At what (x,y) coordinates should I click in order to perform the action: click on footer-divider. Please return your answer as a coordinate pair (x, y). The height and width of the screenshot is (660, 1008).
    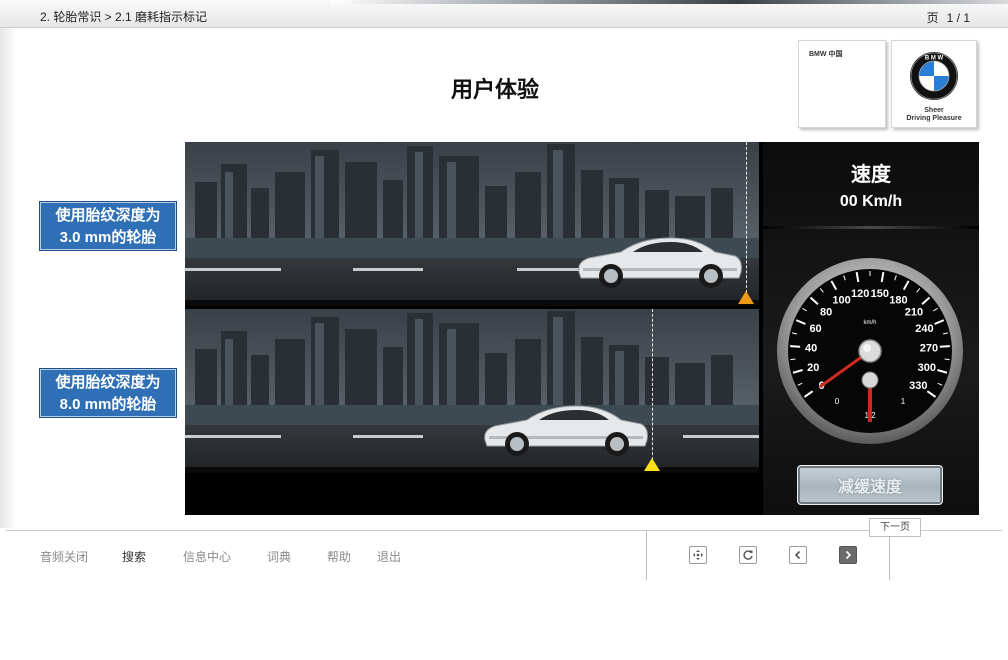
    Looking at the image, I should click on (504, 530).